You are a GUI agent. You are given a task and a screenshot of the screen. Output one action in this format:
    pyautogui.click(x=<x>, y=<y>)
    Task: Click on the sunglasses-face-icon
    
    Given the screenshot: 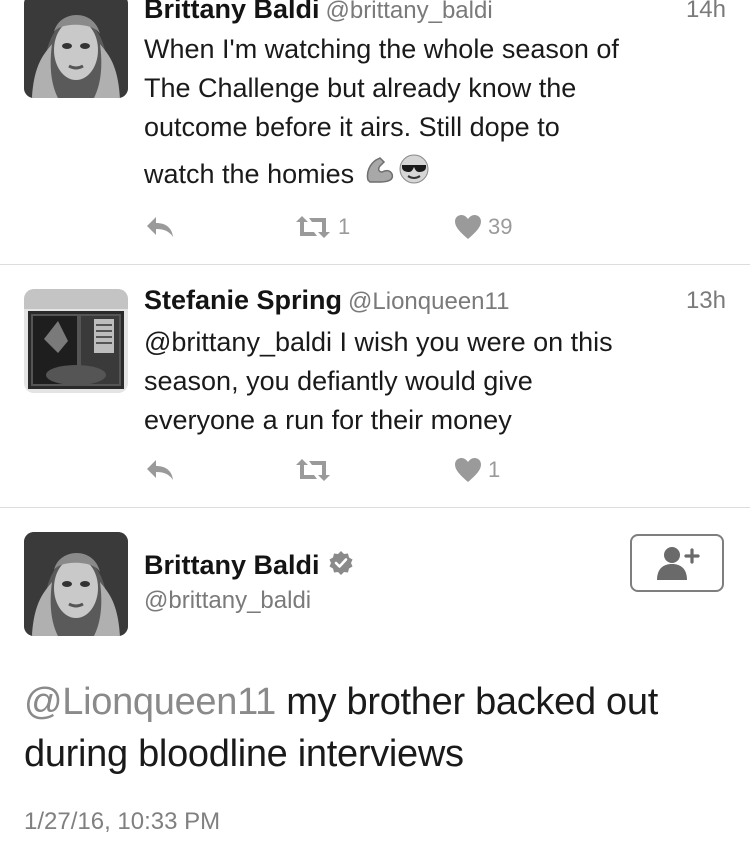 What is the action you would take?
    pyautogui.click(x=414, y=174)
    